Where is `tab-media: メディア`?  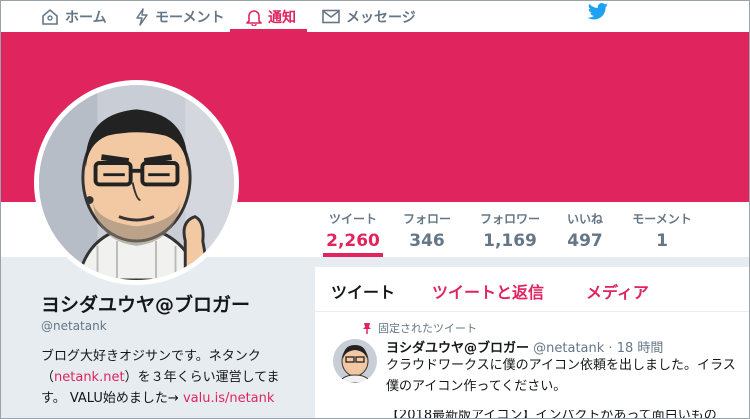
tab-media: メディア is located at coordinates (617, 291).